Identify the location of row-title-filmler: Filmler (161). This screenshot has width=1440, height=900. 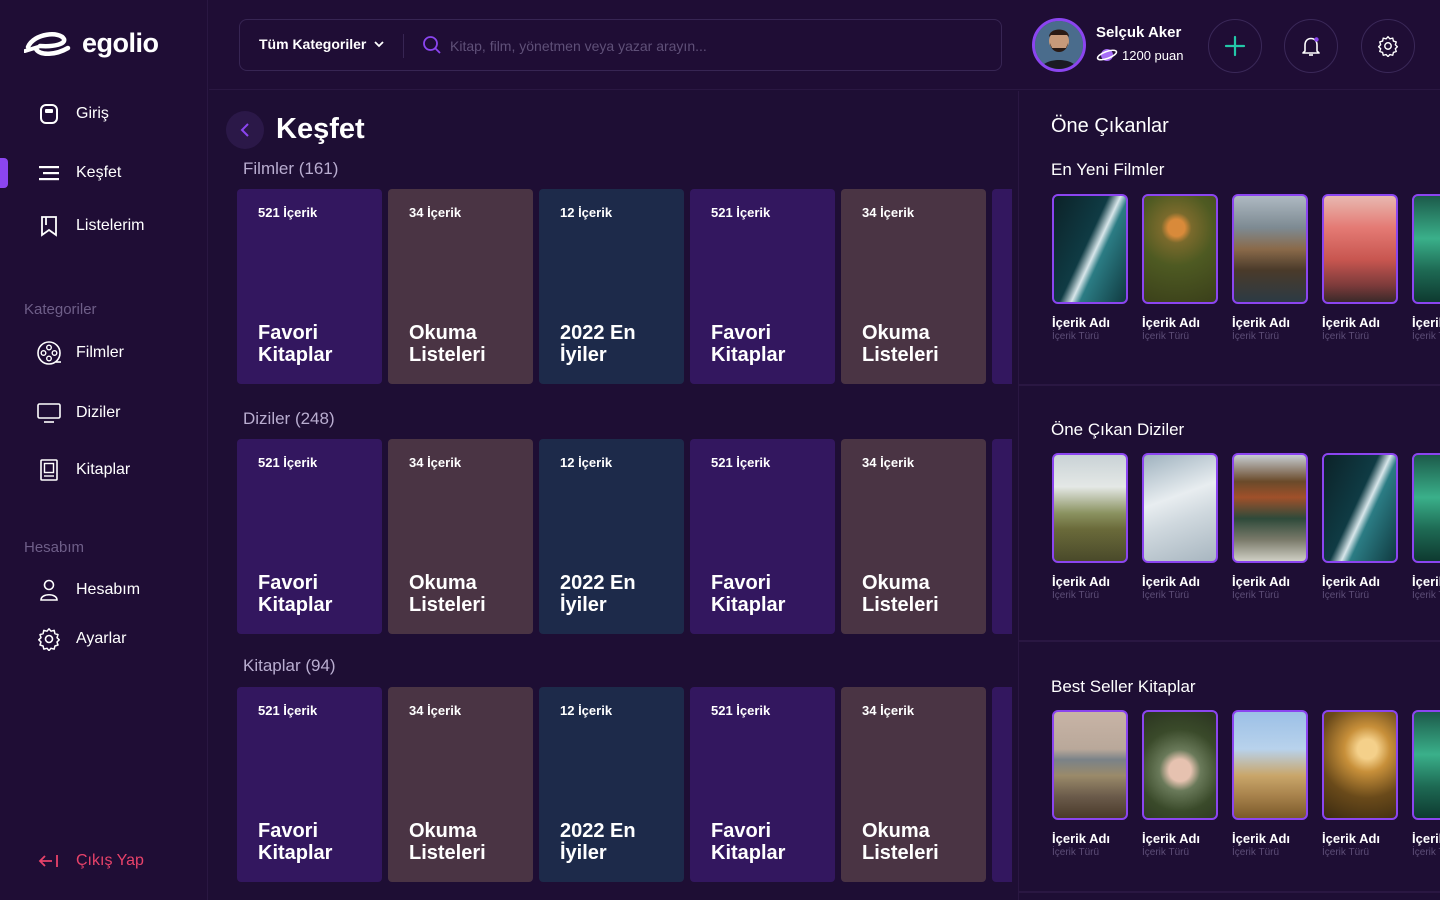
(290, 169).